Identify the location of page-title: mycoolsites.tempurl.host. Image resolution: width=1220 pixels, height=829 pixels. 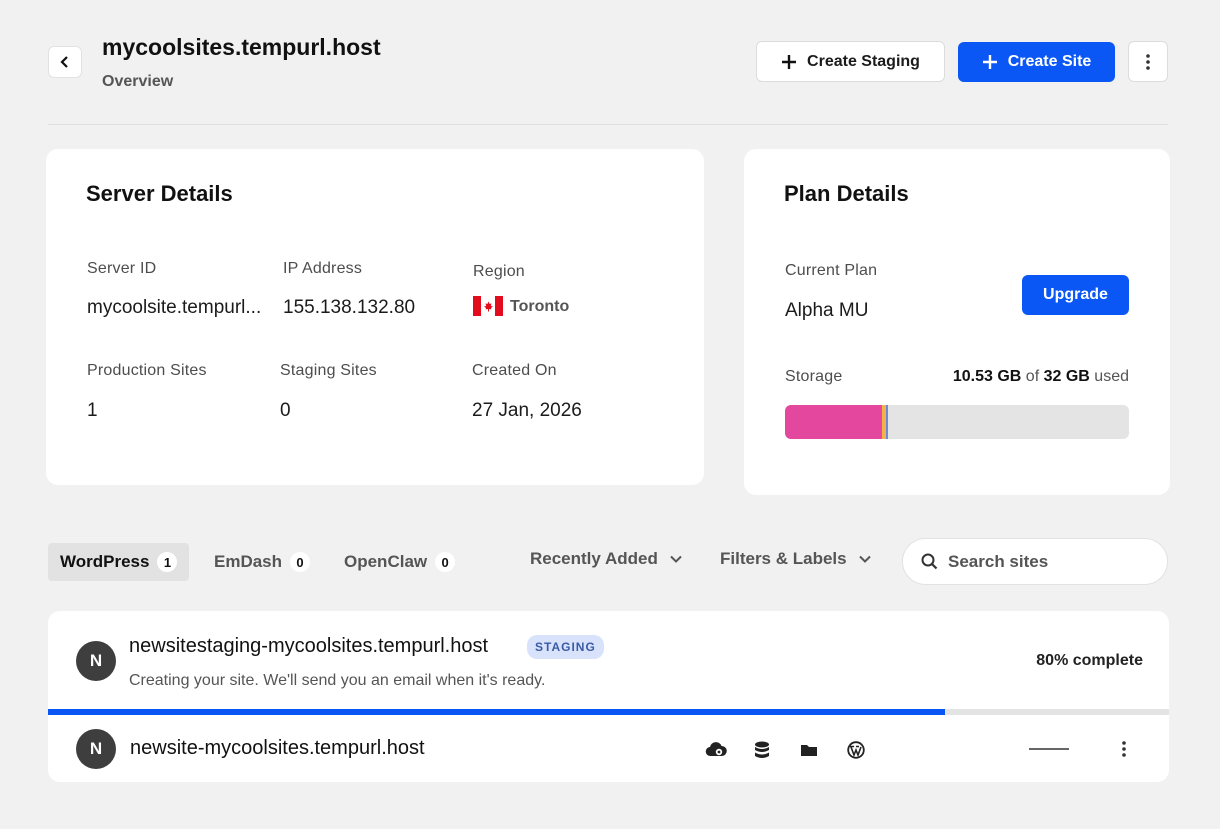
(241, 47).